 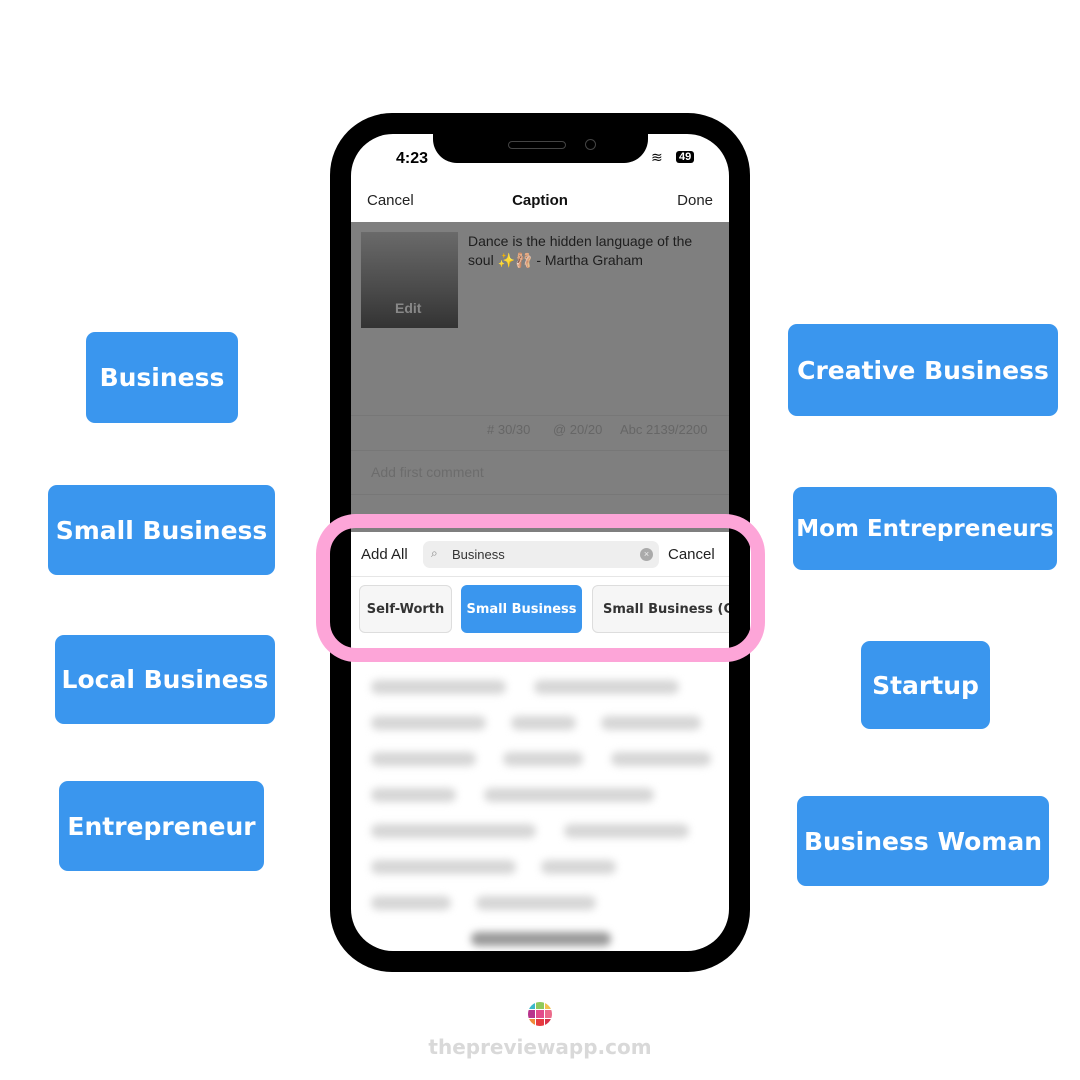 What do you see at coordinates (412, 158) in the screenshot?
I see `status-time: 4:23` at bounding box center [412, 158].